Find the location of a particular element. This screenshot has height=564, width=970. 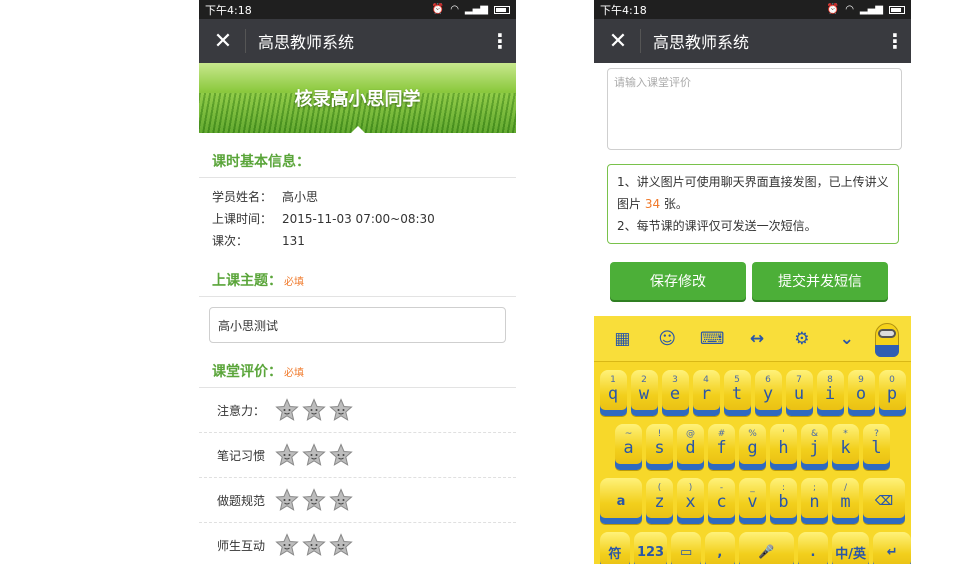

evaluation-title: 课堂评价： 必填 is located at coordinates (357, 365).